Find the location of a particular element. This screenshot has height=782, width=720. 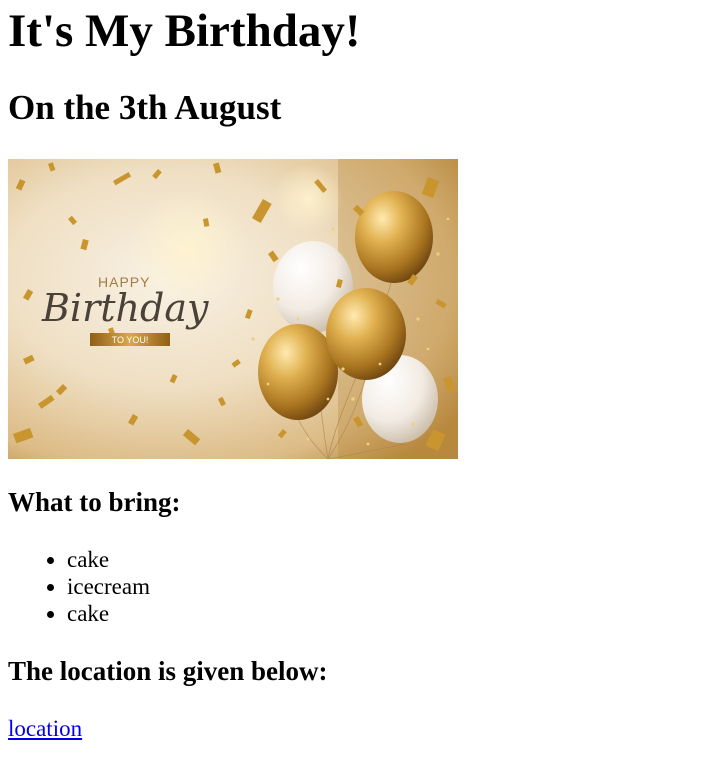

birthday-script-text: Birthday is located at coordinates (125, 308).